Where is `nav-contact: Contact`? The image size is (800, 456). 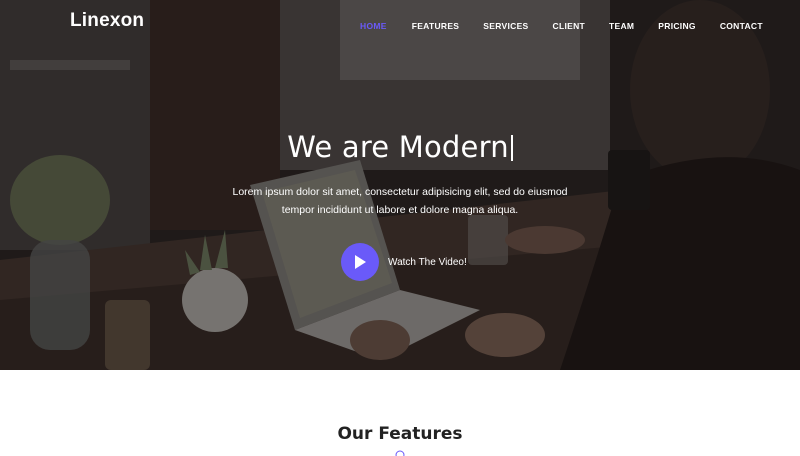
nav-contact: Contact is located at coordinates (741, 26).